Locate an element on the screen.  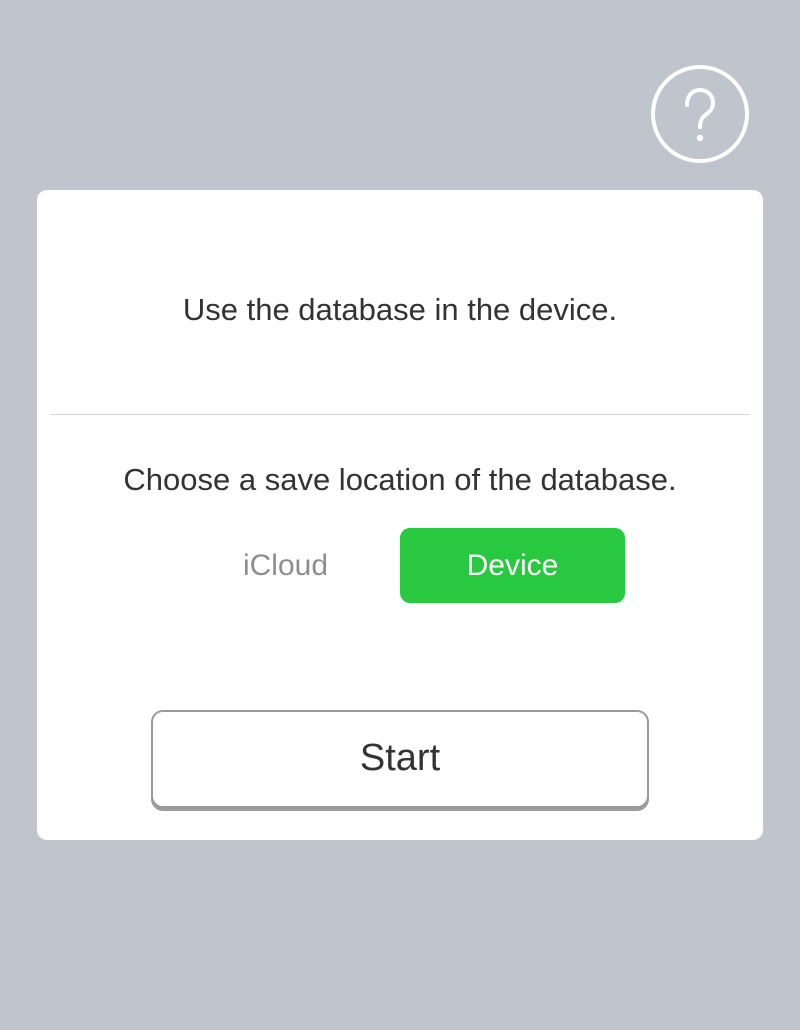
divider is located at coordinates (400, 414).